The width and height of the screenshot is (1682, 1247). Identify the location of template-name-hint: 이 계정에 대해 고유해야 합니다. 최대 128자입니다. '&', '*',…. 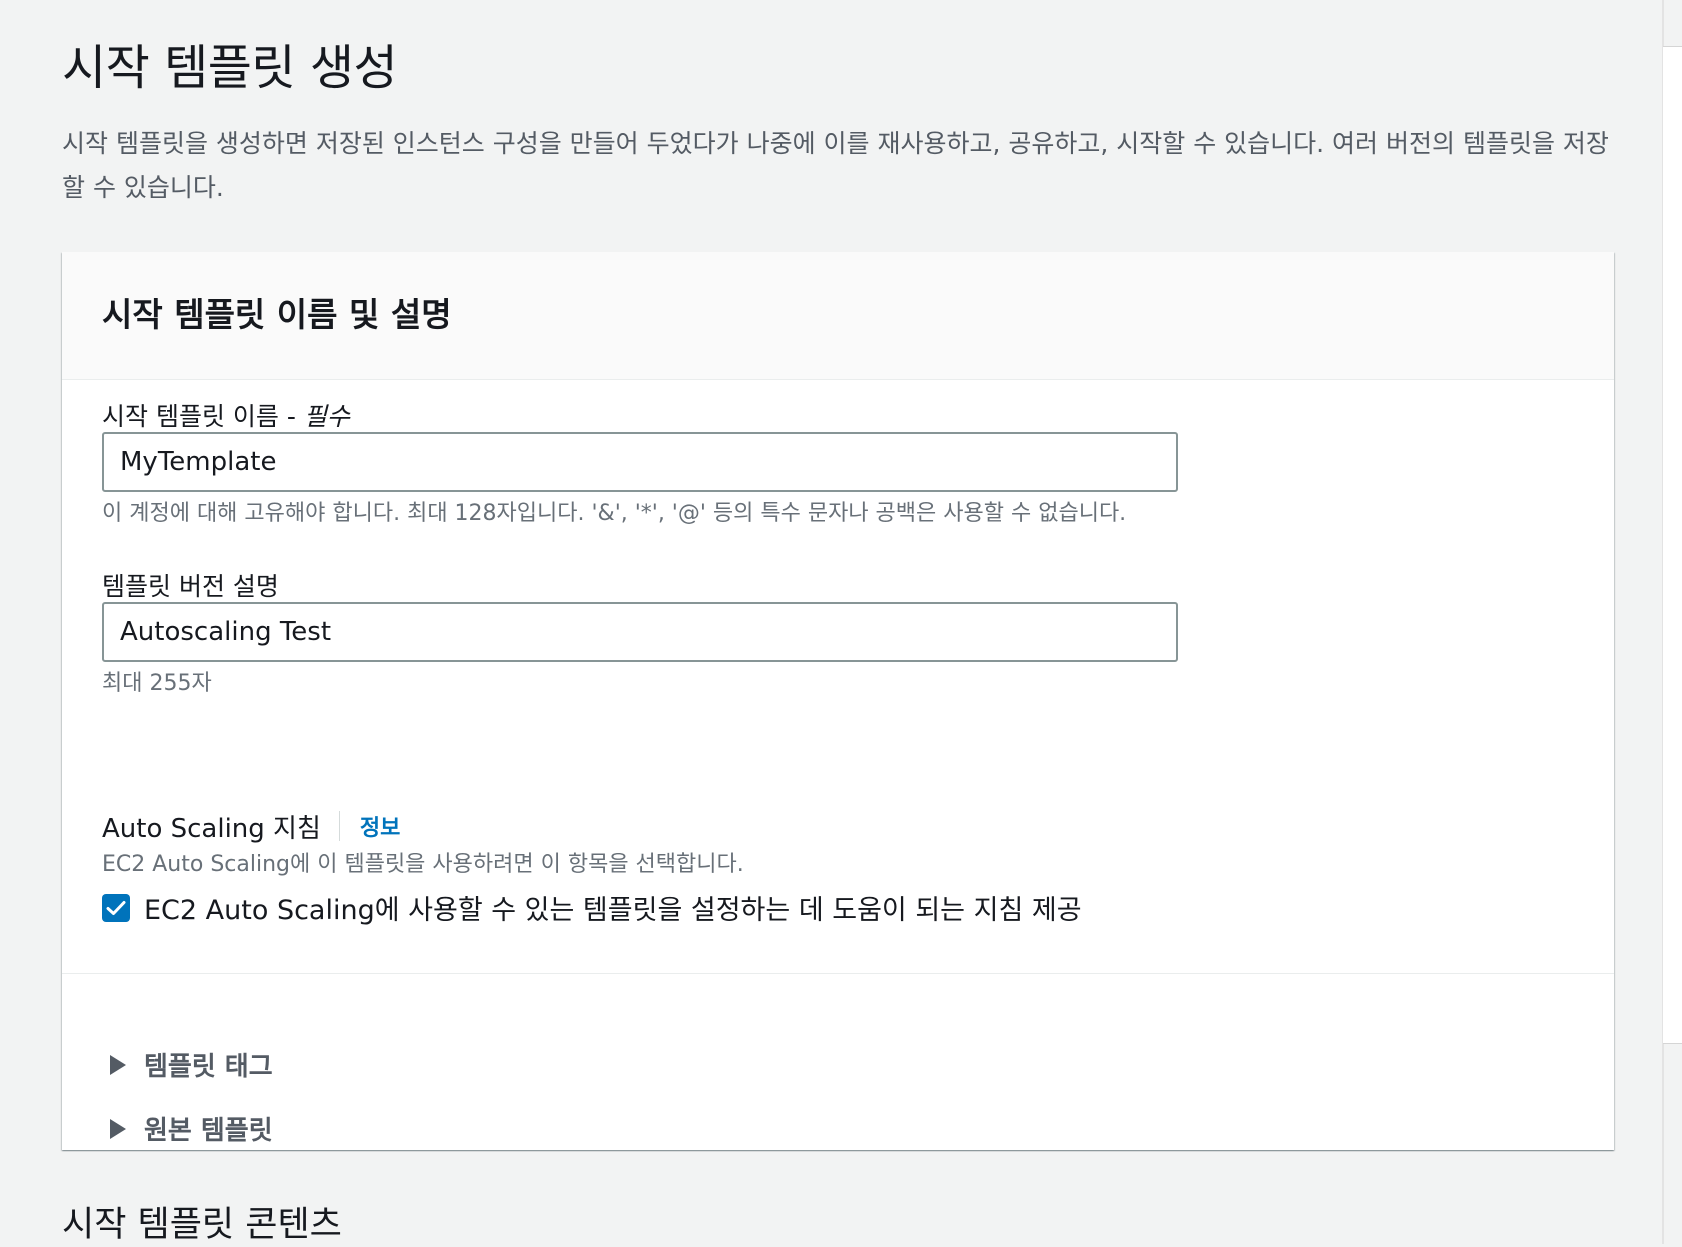
(614, 513).